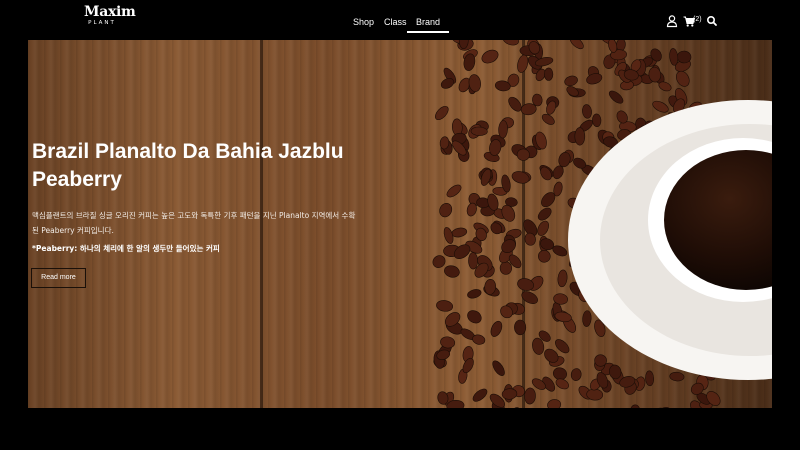  Describe the element at coordinates (395, 22) in the screenshot. I see `nav-class: Class` at that location.